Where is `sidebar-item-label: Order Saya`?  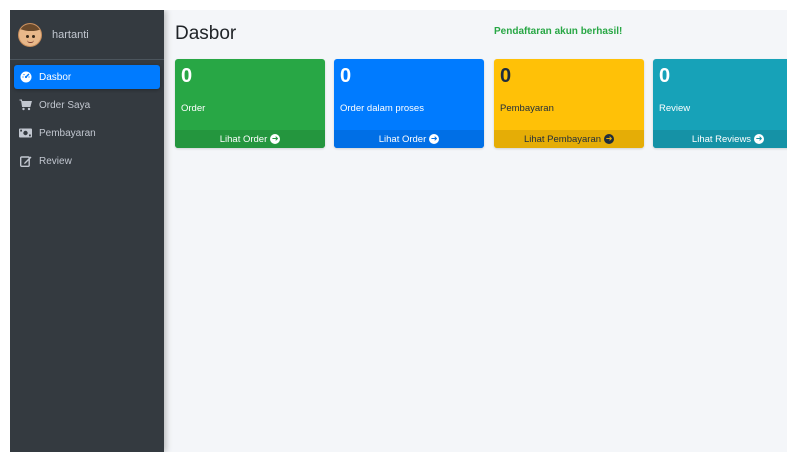
sidebar-item-label: Order Saya is located at coordinates (65, 105).